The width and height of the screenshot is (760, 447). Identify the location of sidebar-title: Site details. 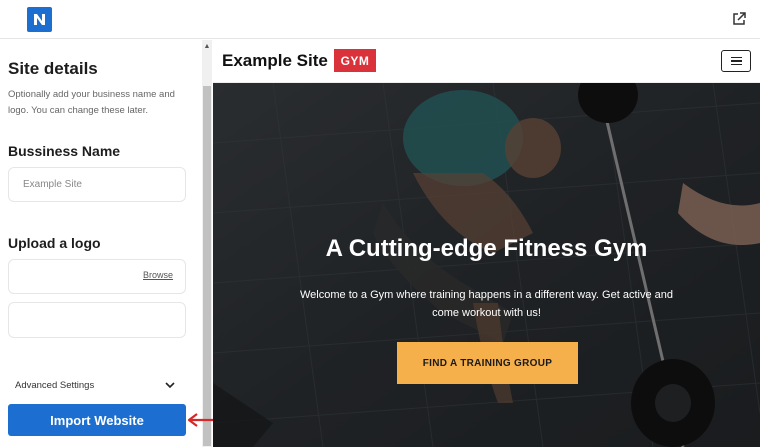
(53, 68).